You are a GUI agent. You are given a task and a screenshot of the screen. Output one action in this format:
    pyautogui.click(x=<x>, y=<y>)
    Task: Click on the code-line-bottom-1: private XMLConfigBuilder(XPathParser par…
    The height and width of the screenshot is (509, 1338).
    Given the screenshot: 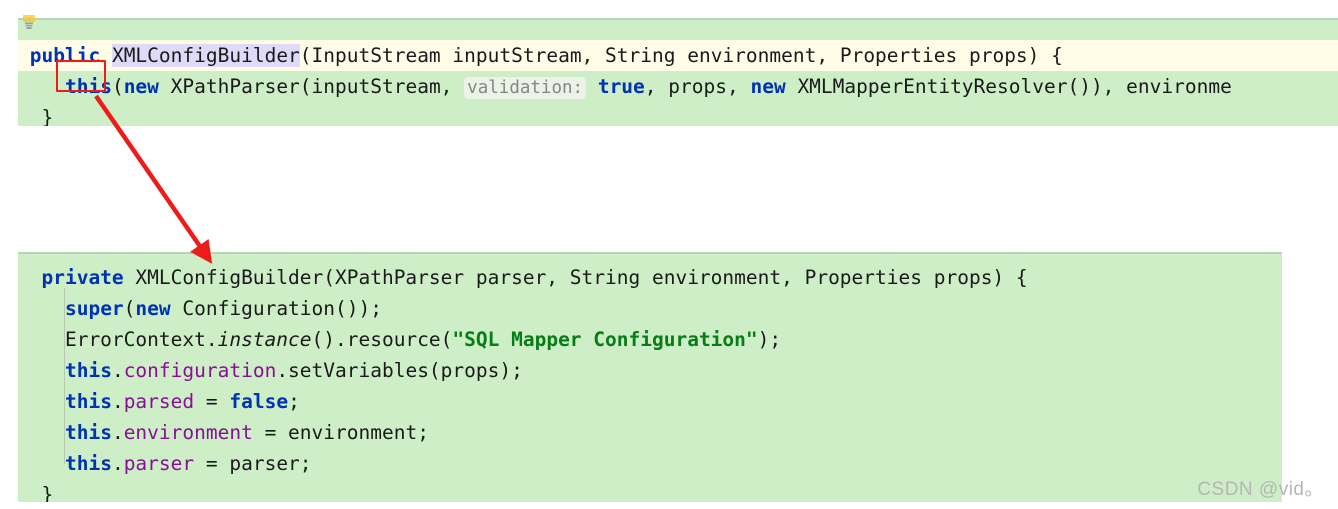 What is the action you would take?
    pyautogui.click(x=650, y=277)
    